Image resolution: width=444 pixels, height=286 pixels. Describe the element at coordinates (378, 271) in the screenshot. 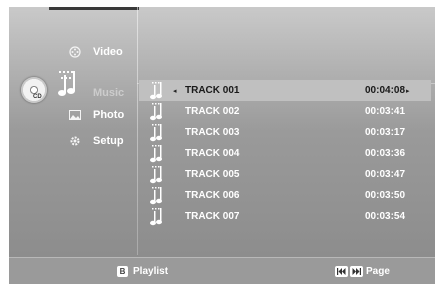

I see `page-label: Page` at that location.